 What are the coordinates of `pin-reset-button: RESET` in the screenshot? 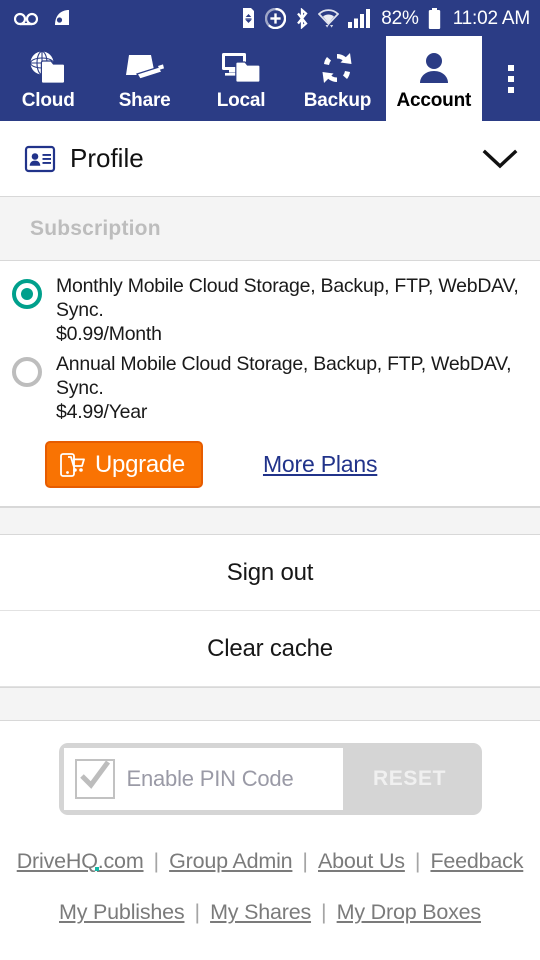 It's located at (410, 779).